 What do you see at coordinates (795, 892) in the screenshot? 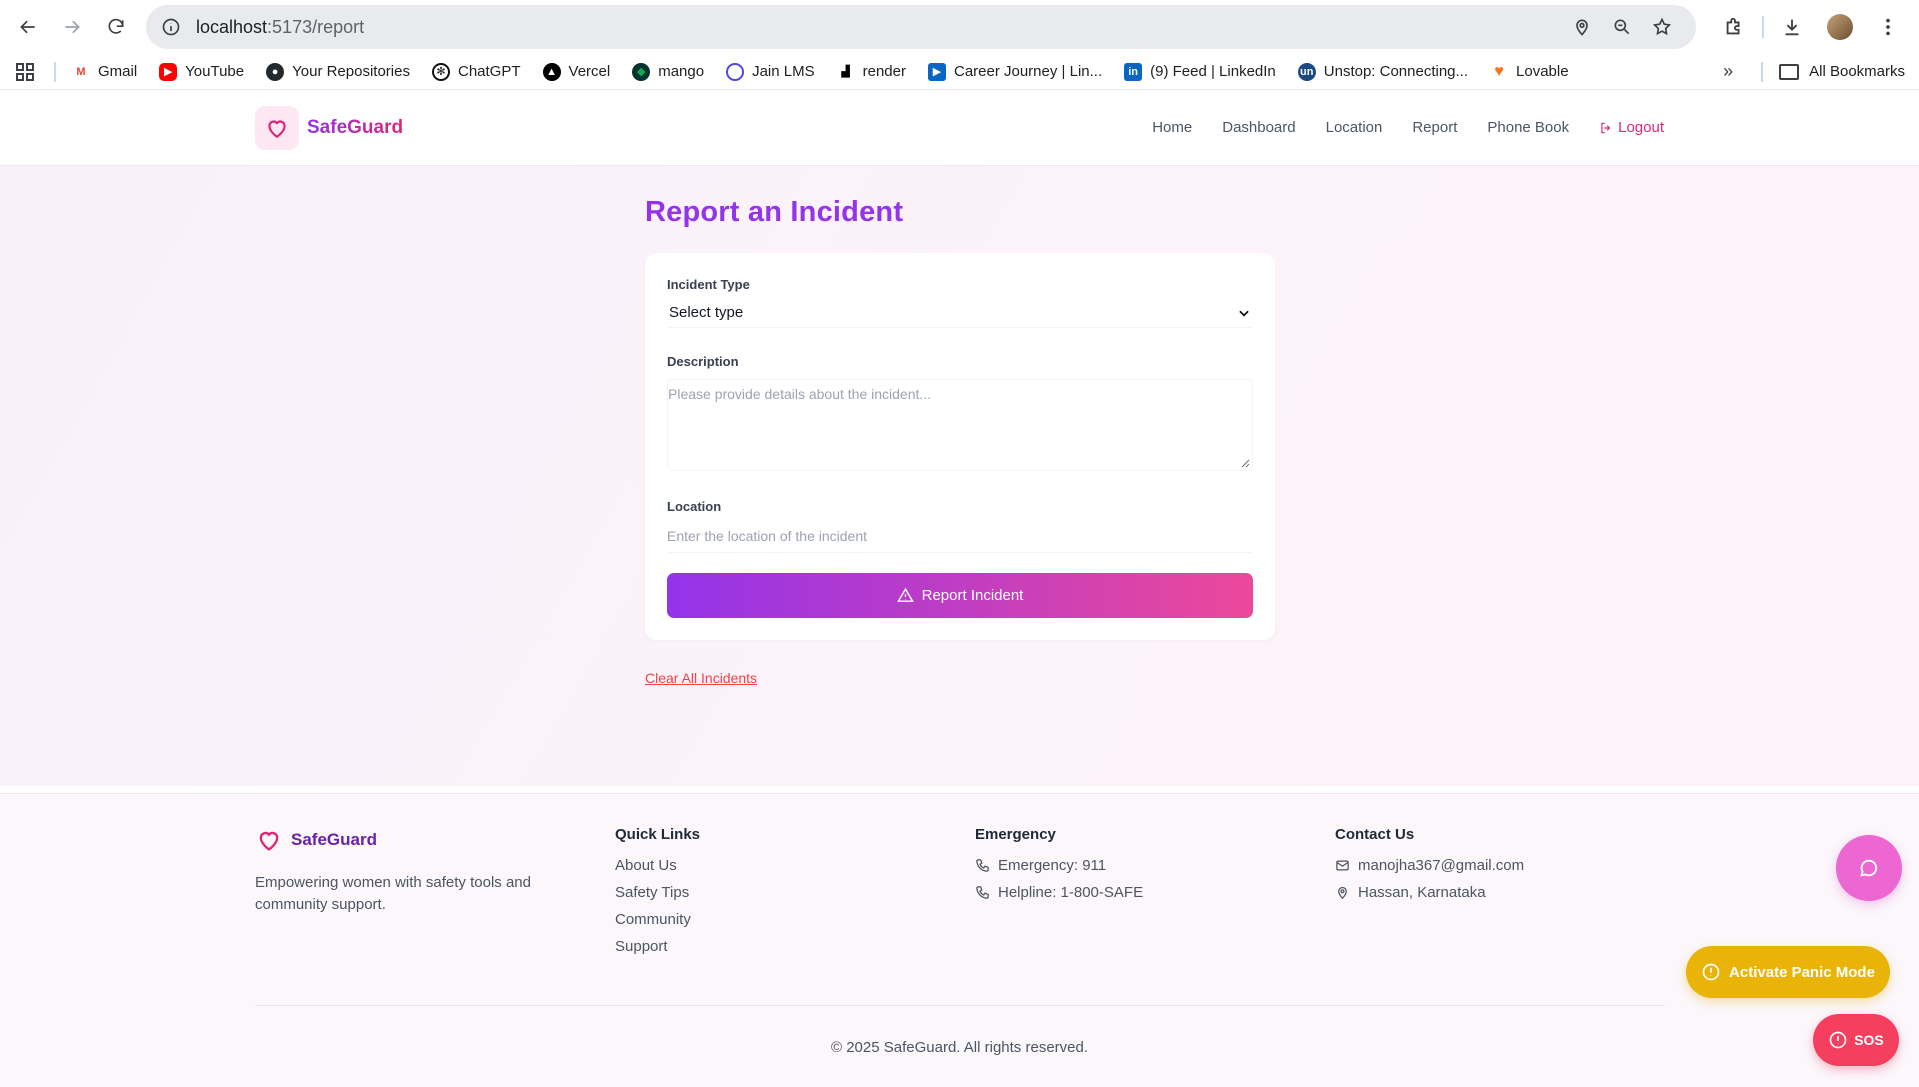
I see `footer-link-safety-tips: Safety Tips` at bounding box center [795, 892].